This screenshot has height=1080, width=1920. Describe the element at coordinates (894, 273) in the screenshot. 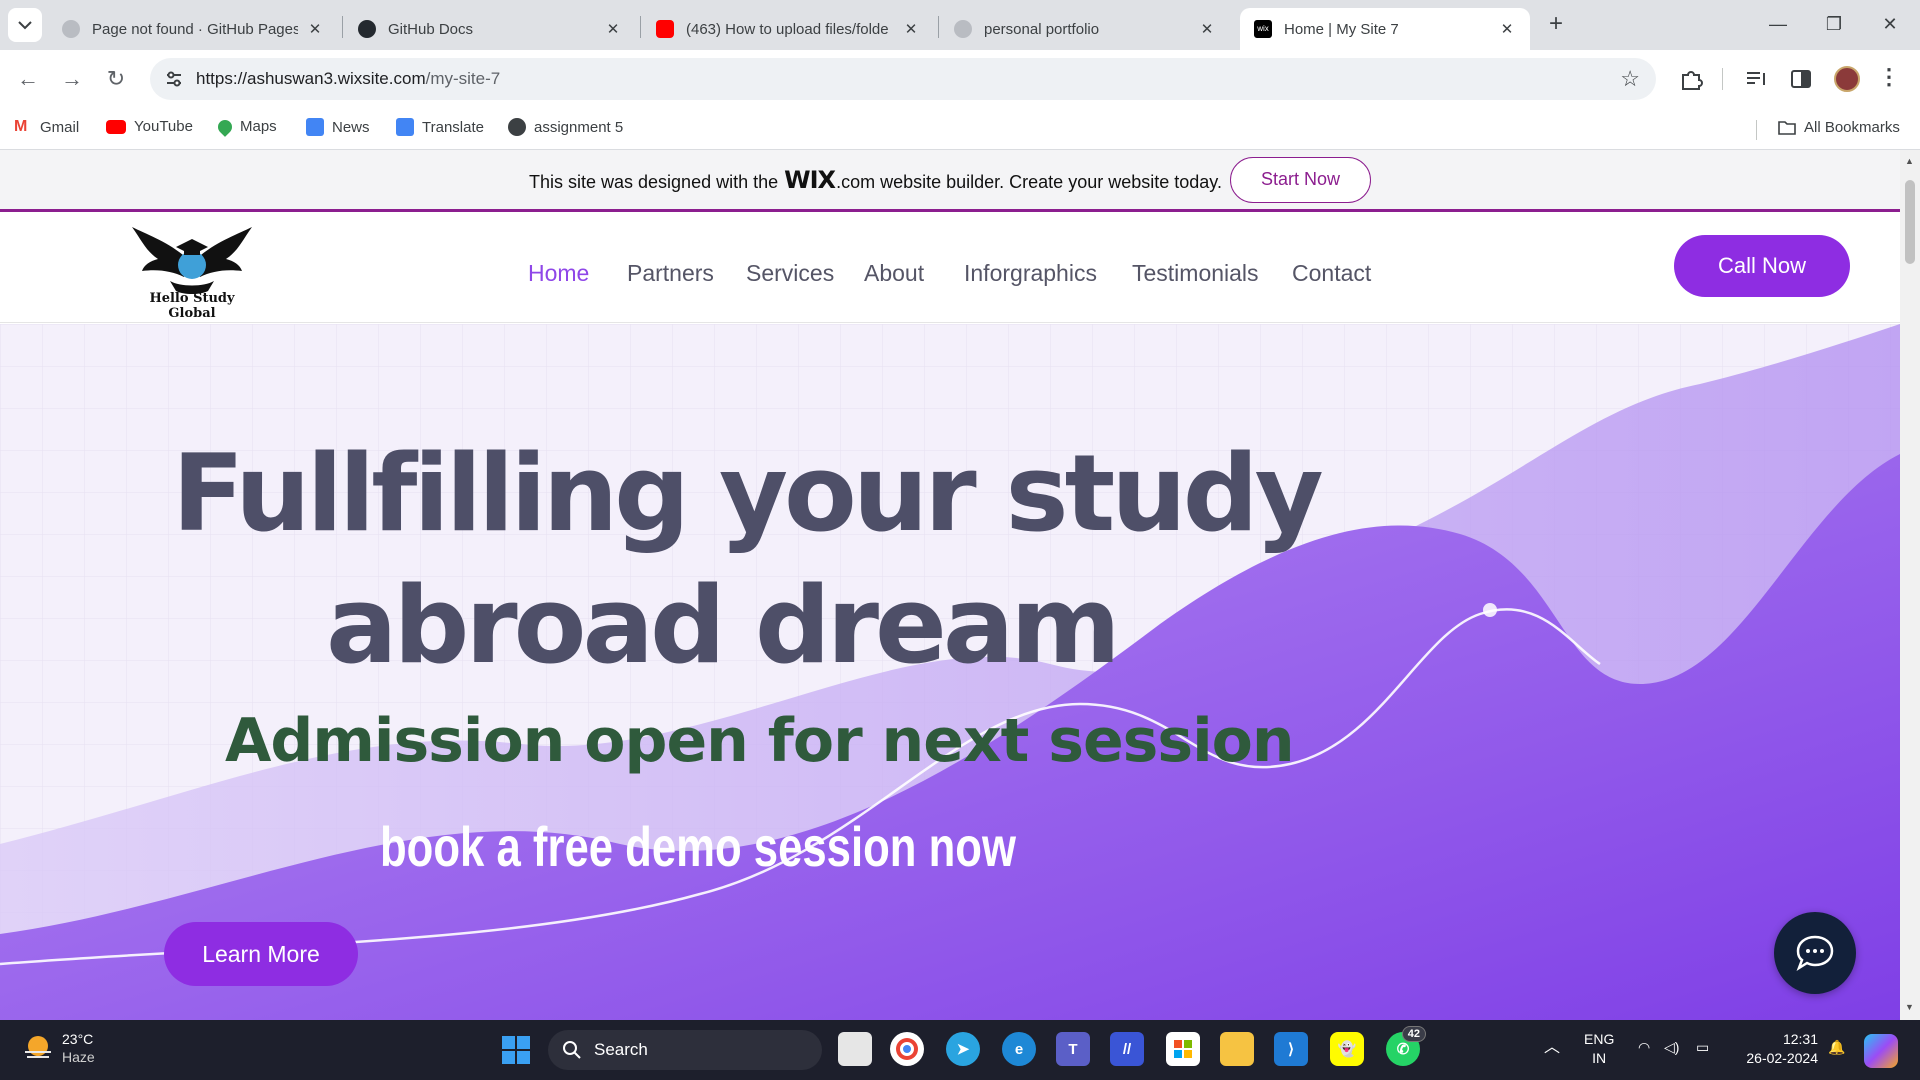

I see `nav-about: About` at that location.